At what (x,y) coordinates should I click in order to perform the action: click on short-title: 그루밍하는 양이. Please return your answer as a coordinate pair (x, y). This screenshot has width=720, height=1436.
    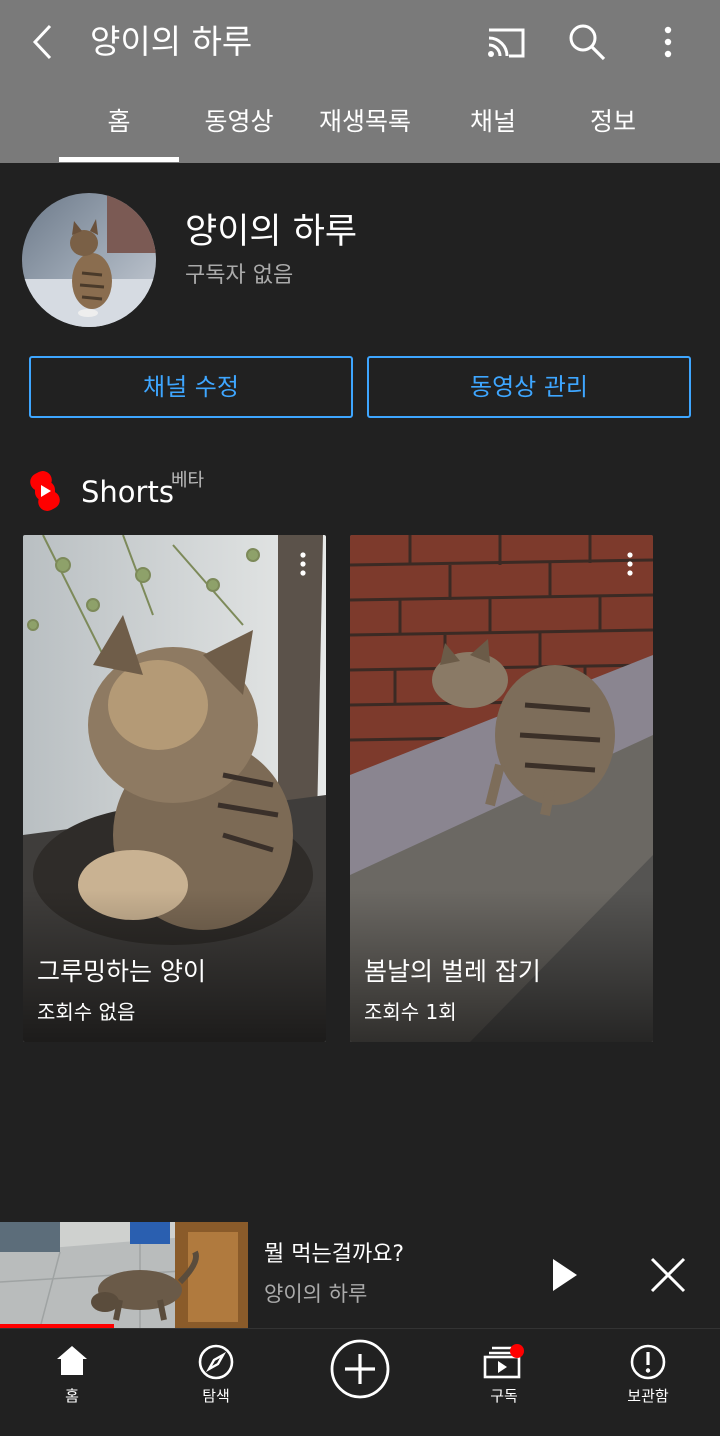
    Looking at the image, I should click on (121, 971).